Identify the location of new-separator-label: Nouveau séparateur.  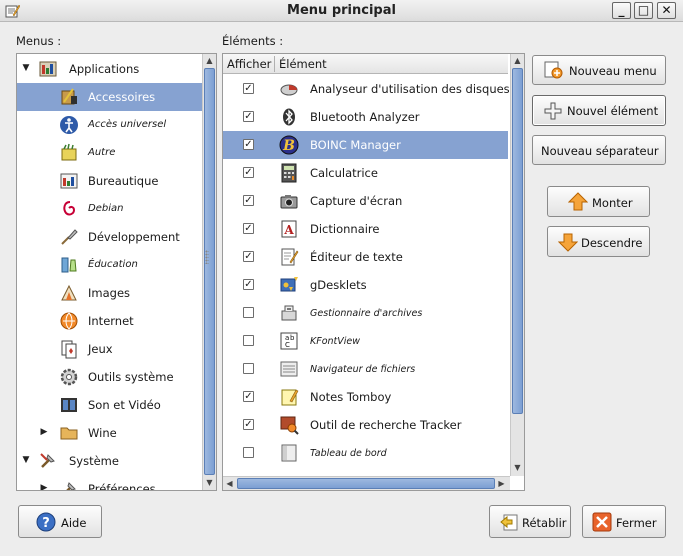
(600, 151).